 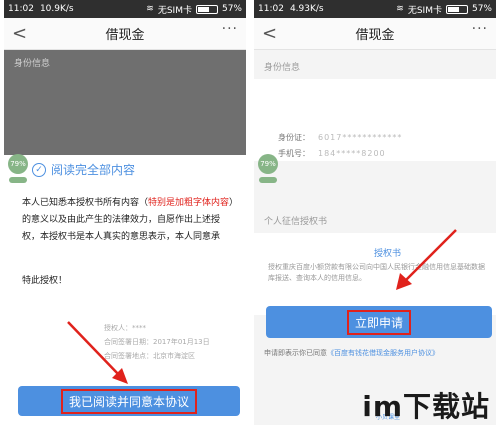 I want to click on row-value: 6017************, so click(x=360, y=137).